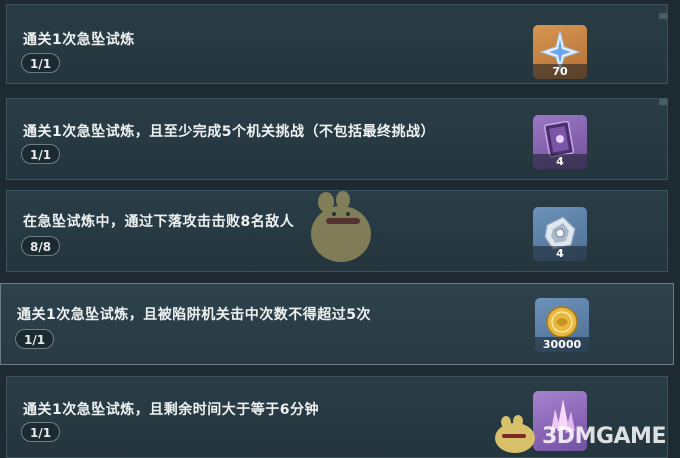 This screenshot has width=680, height=458. Describe the element at coordinates (171, 410) in the screenshot. I see `achievement-title: 通关1次急坠试炼，且剩余时间大于等于6分钟` at that location.